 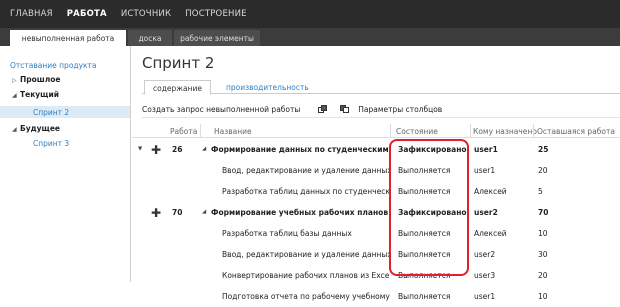 I want to click on sidebar-group-label: Текущий, so click(x=39, y=94).